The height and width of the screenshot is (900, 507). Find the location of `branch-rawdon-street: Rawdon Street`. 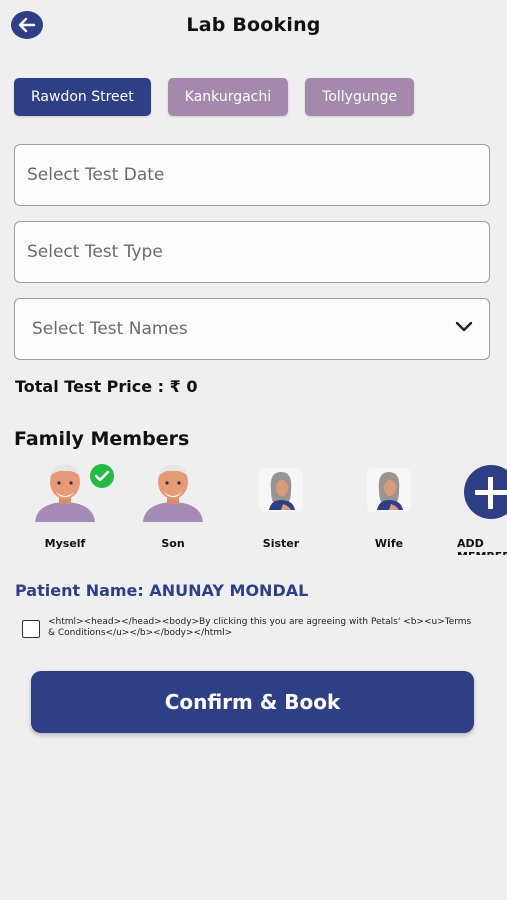

branch-rawdon-street: Rawdon Street is located at coordinates (82, 97).